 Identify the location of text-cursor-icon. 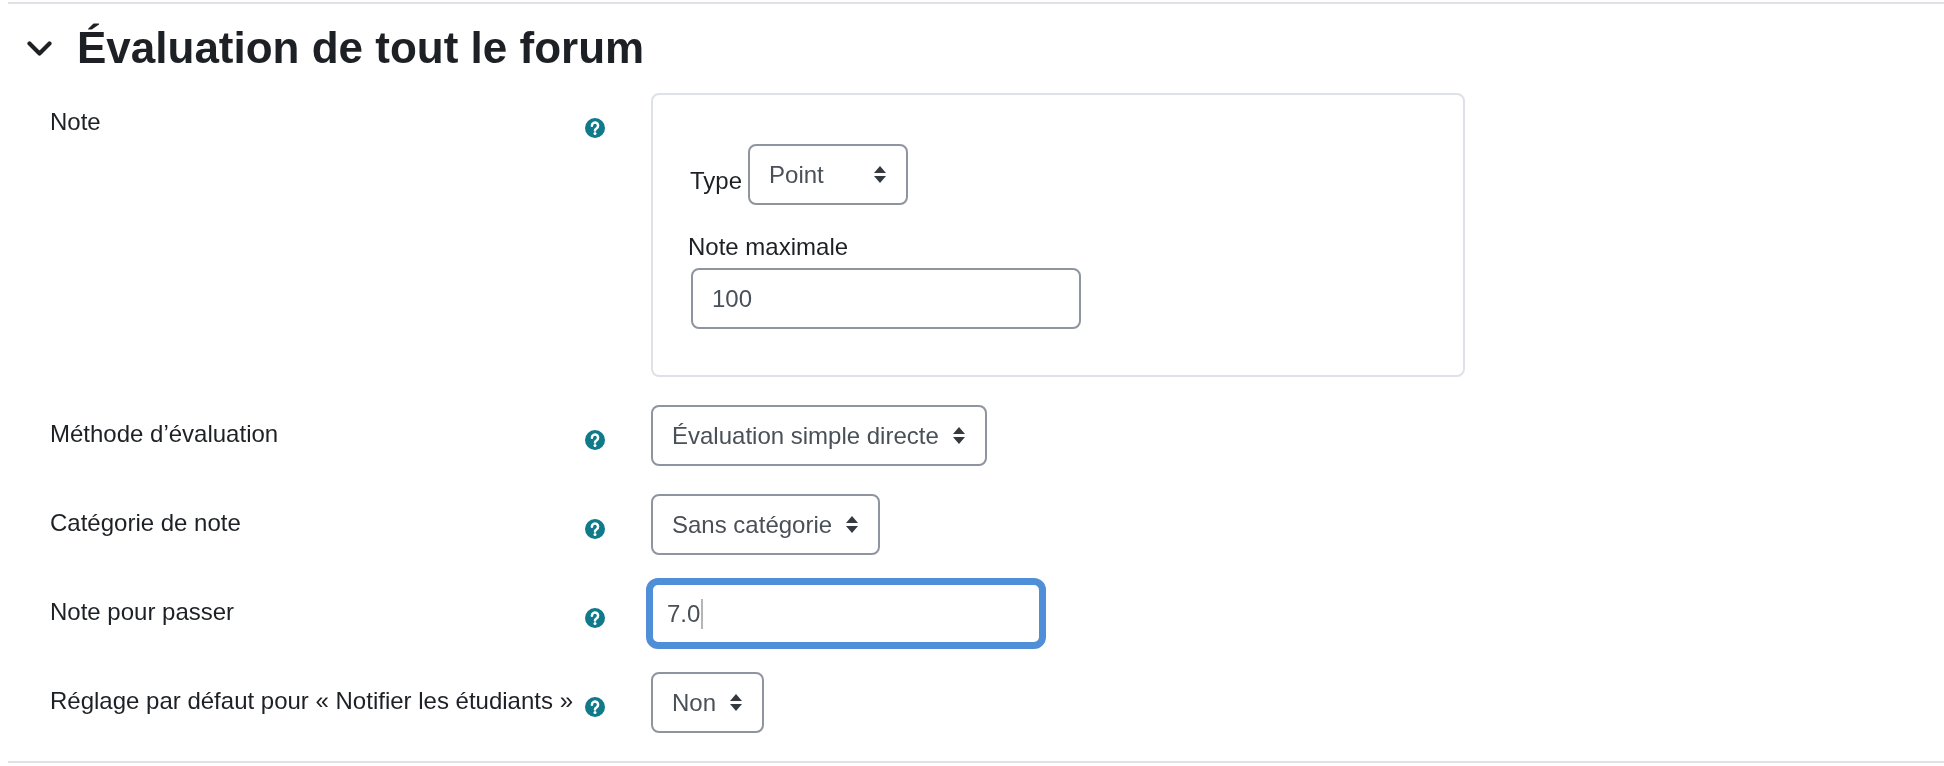
(702, 613).